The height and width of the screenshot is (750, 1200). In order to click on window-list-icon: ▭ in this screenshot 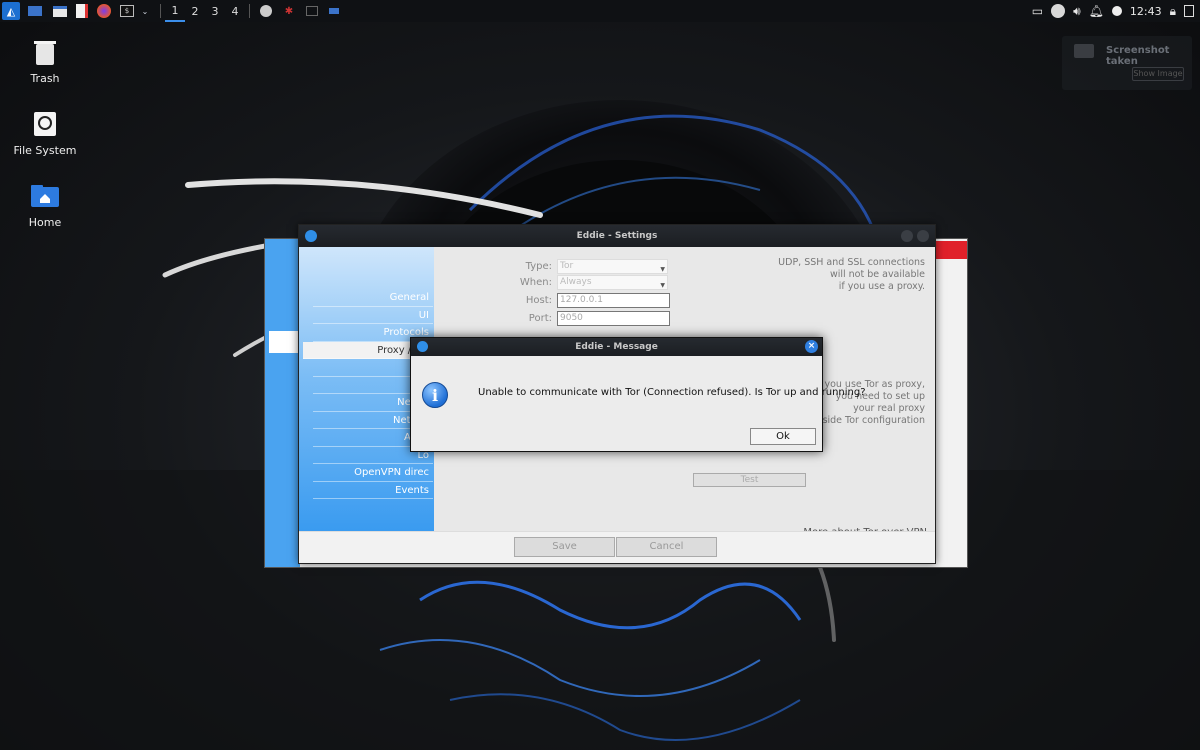, I will do `click(1037, 11)`.